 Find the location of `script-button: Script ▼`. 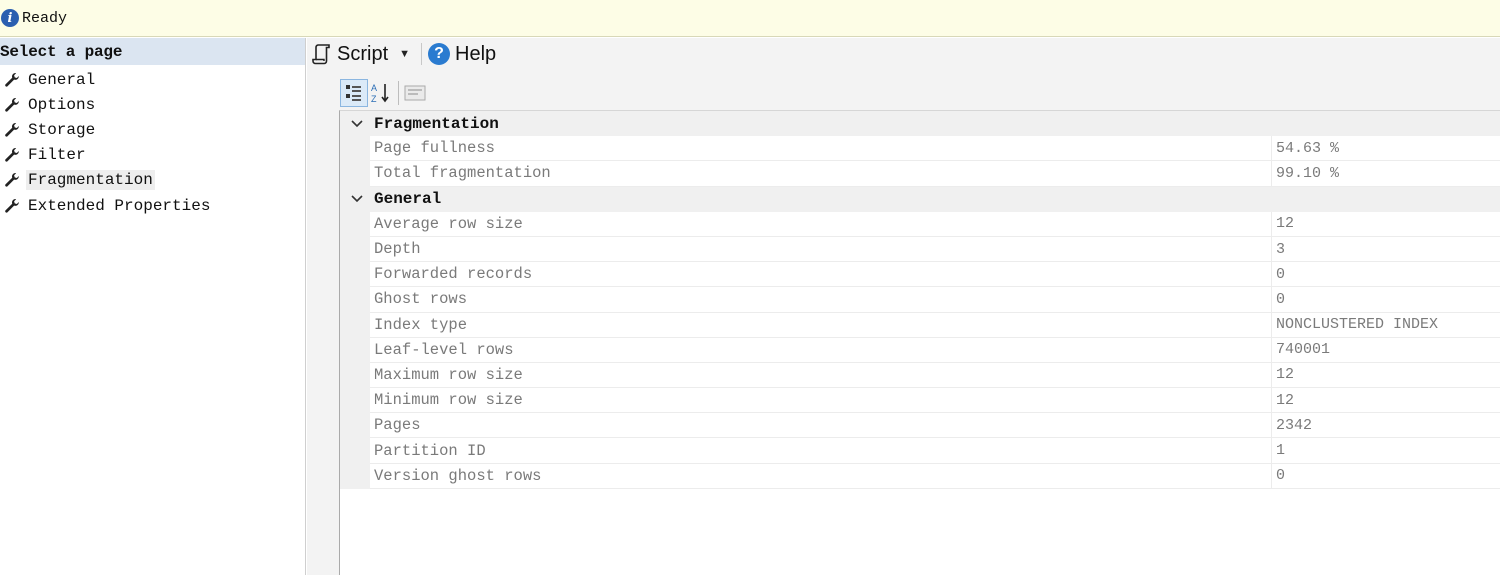

script-button: Script ▼ is located at coordinates (361, 54).